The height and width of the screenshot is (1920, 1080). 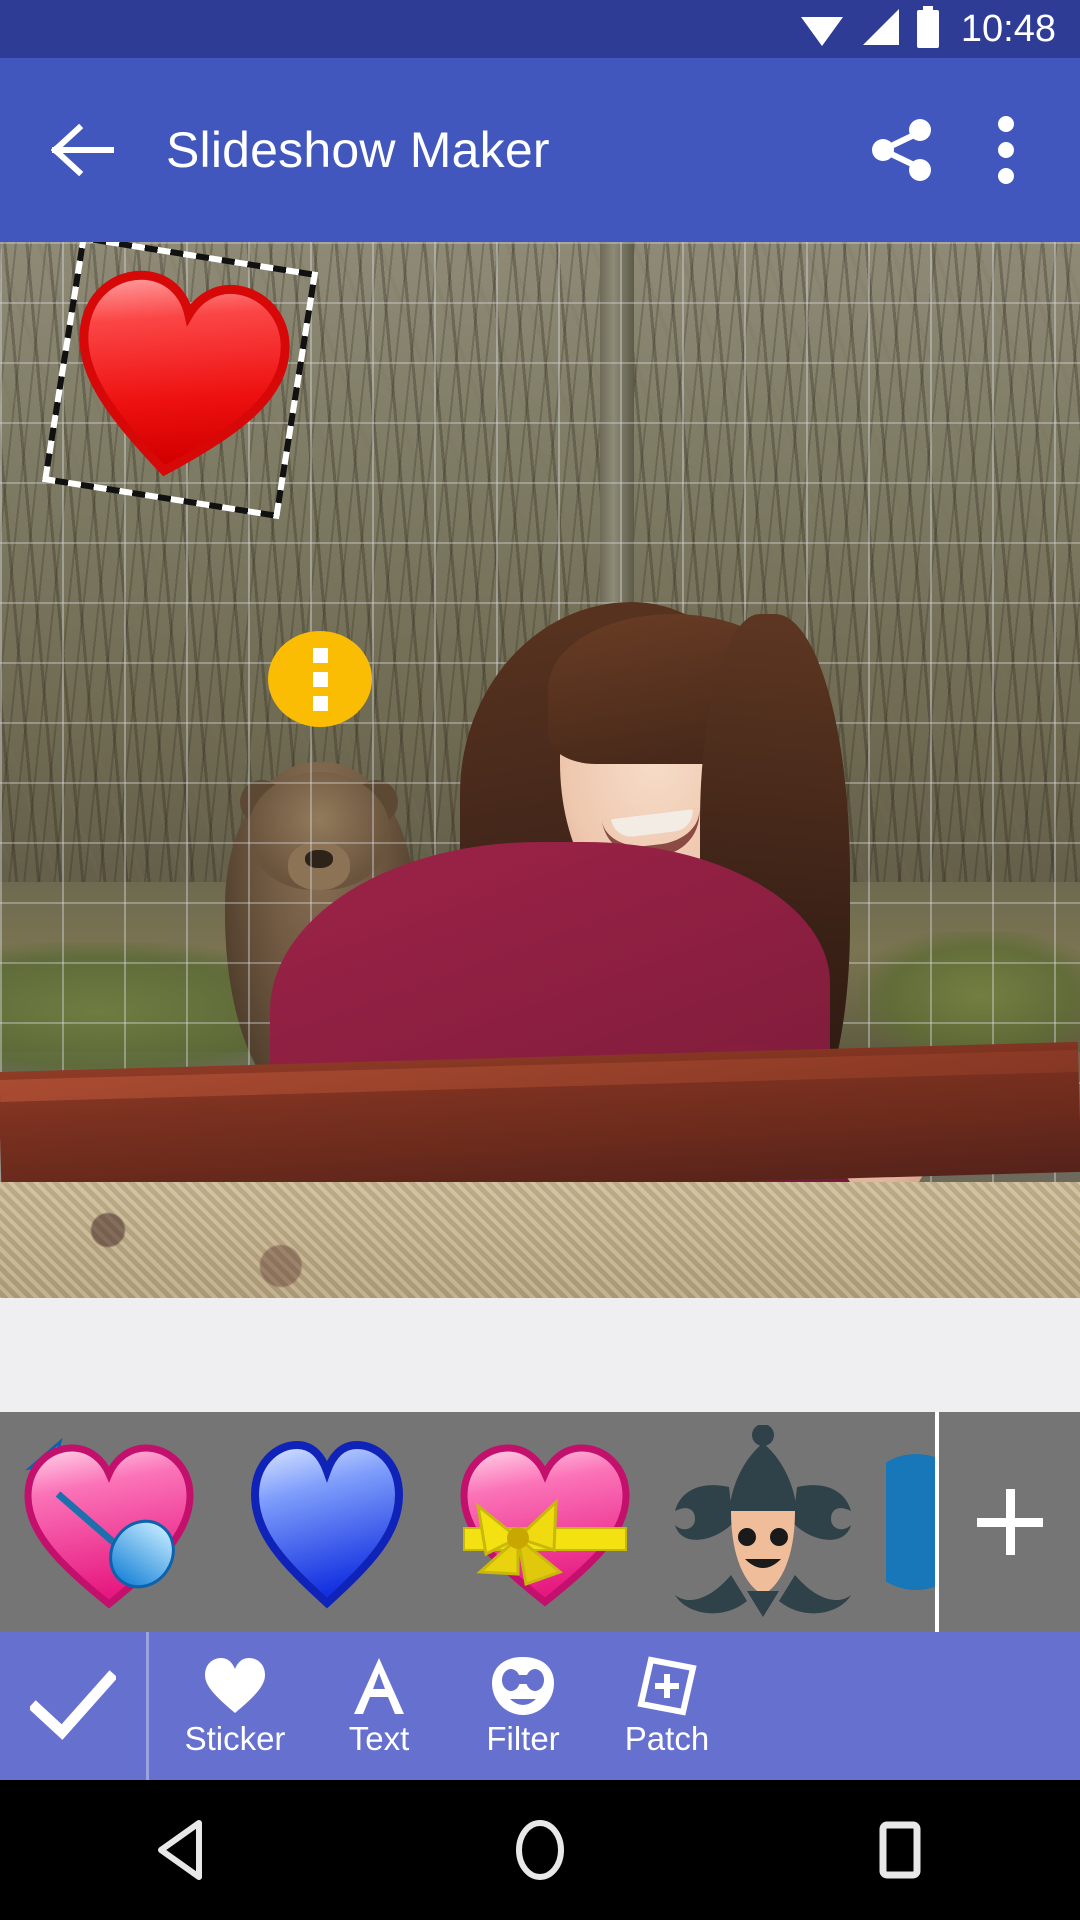 I want to click on tool-patch: Patch, so click(x=667, y=1706).